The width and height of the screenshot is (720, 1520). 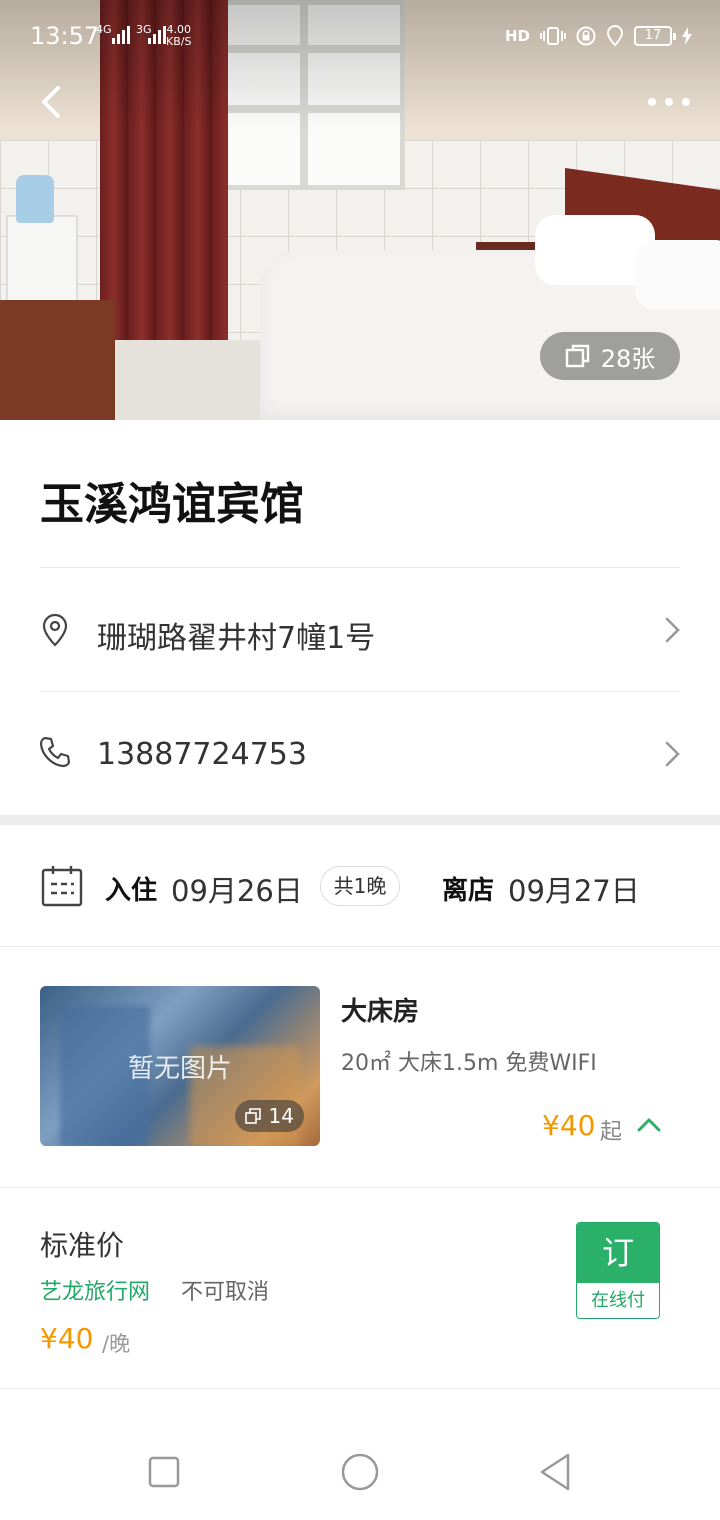 What do you see at coordinates (57, 360) in the screenshot?
I see `photo-dresser` at bounding box center [57, 360].